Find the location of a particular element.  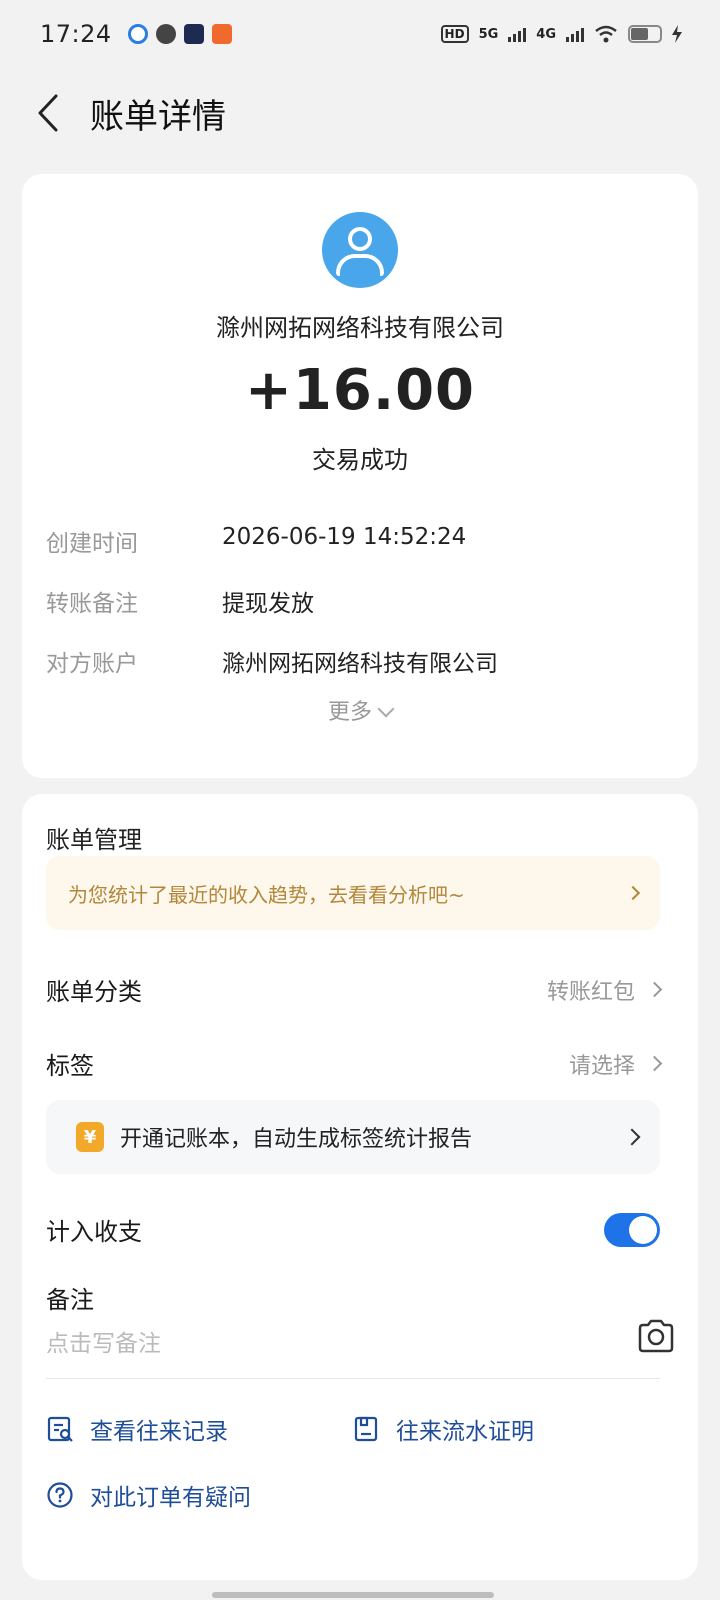

row-label: 备注 is located at coordinates (70, 1300).